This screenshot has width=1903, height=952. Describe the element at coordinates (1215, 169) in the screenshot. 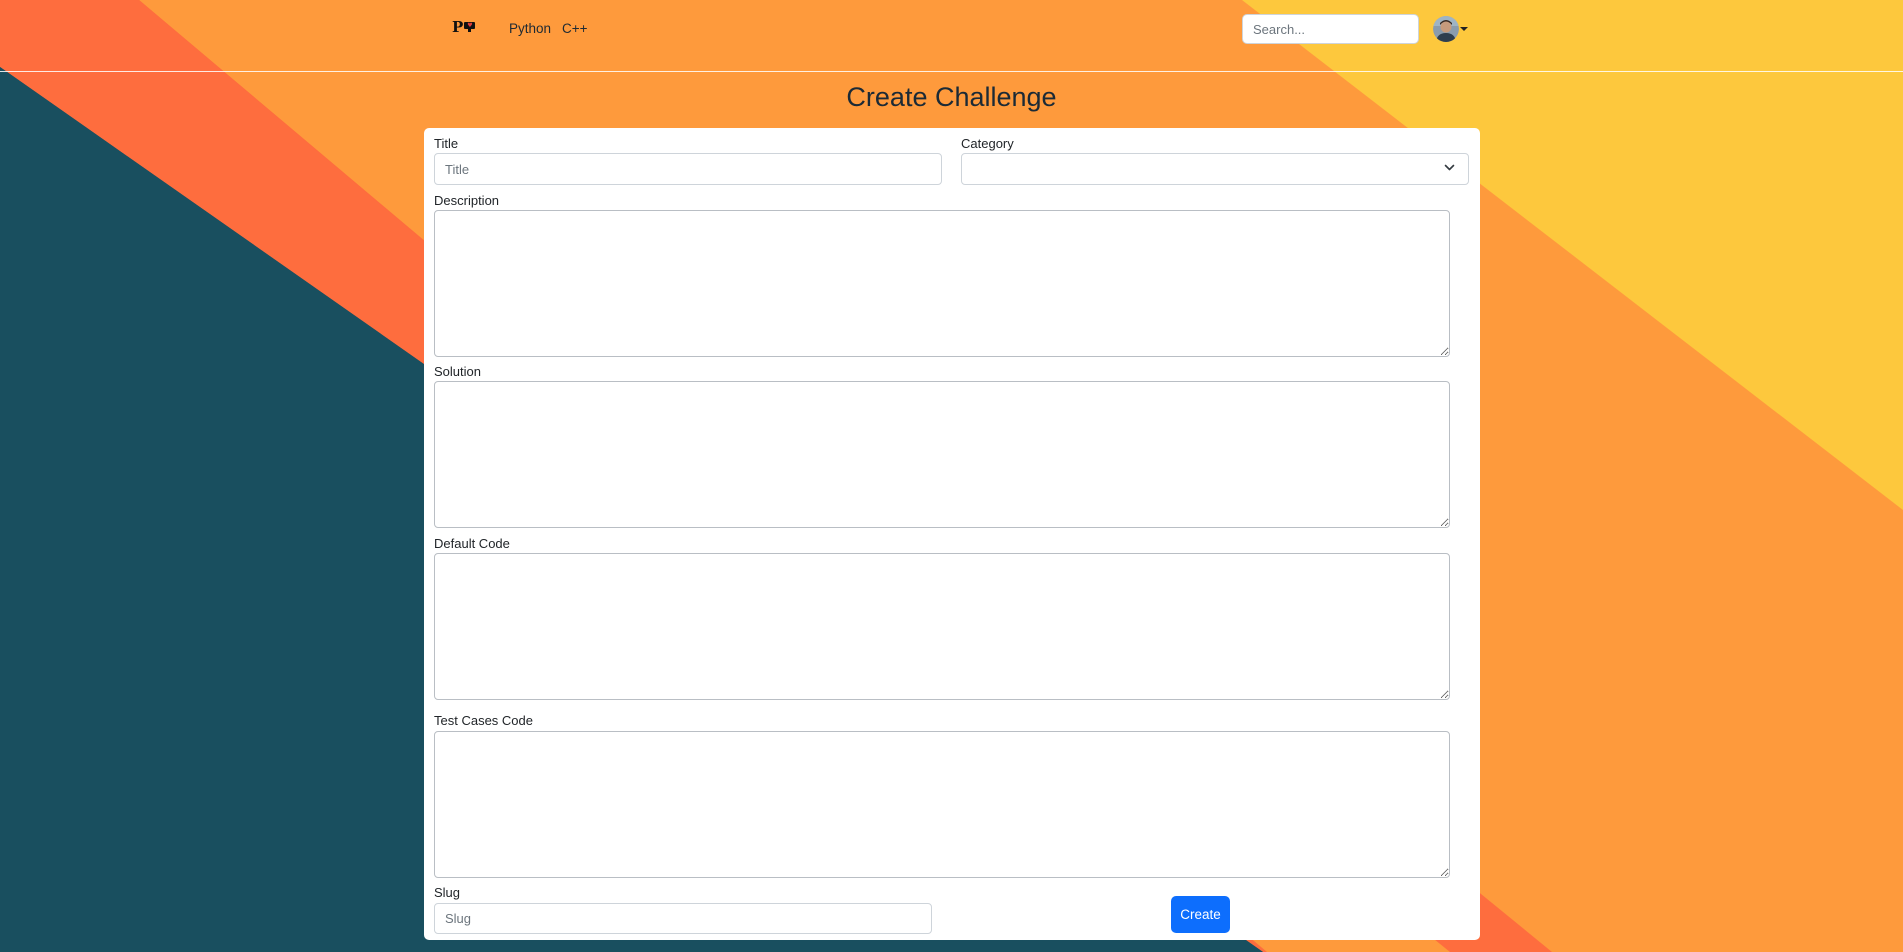

I see `category-select` at that location.